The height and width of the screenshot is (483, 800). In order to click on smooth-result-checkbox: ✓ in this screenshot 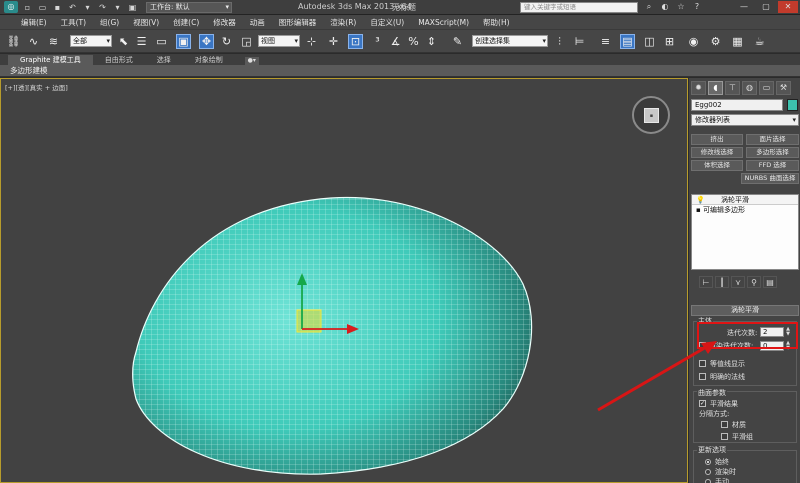, I will do `click(702, 403)`.